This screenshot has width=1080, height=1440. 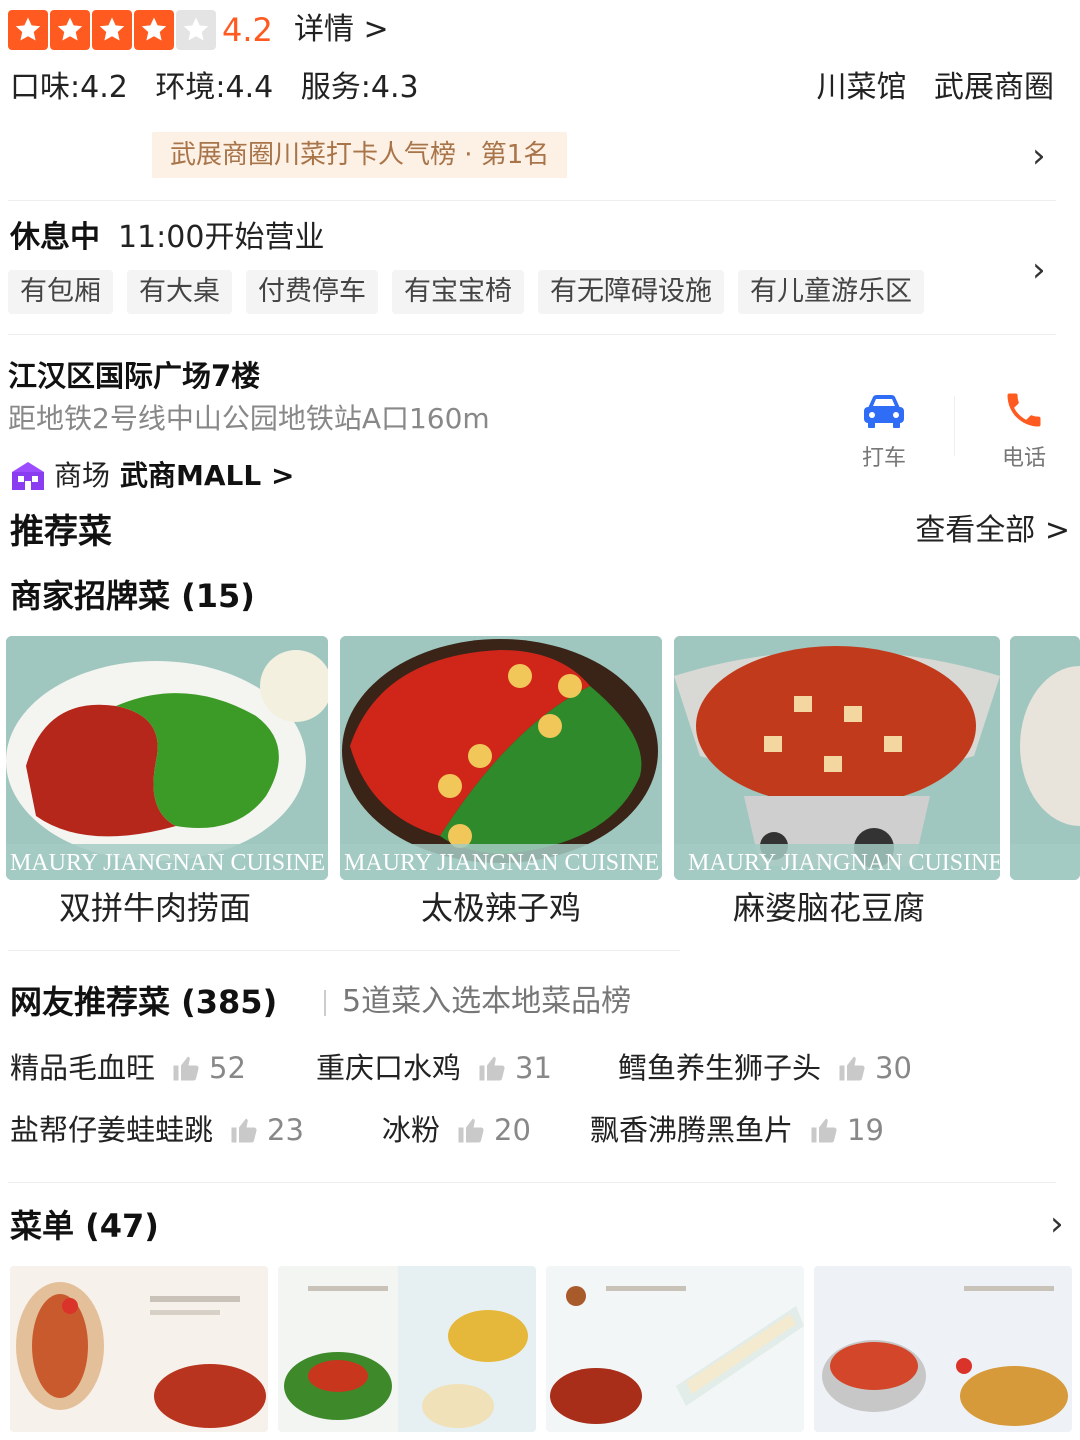 What do you see at coordinates (631, 292) in the screenshot?
I see `facility-tag: 有无障碍设施` at bounding box center [631, 292].